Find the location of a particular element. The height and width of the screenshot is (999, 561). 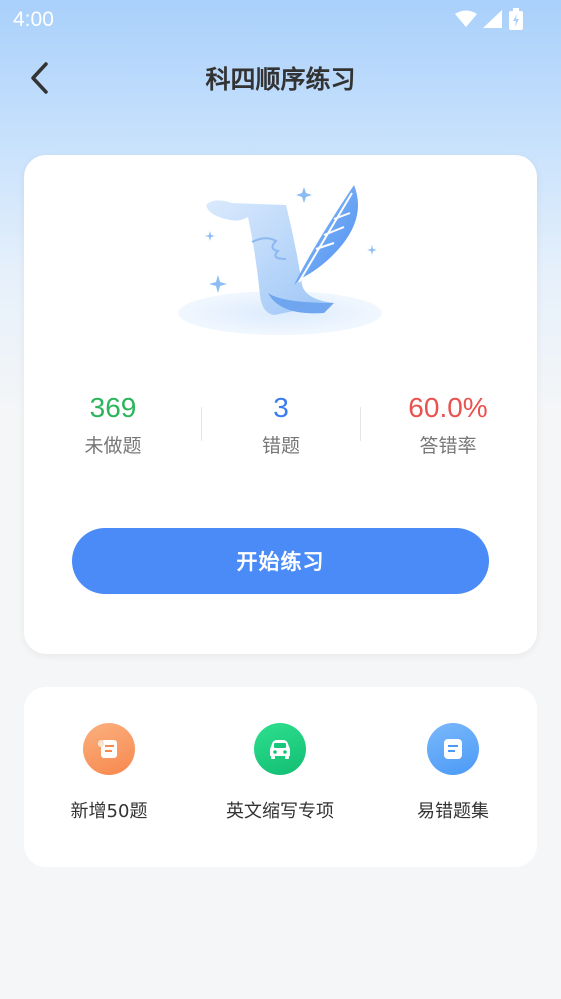

wifi-icon is located at coordinates (466, 18).